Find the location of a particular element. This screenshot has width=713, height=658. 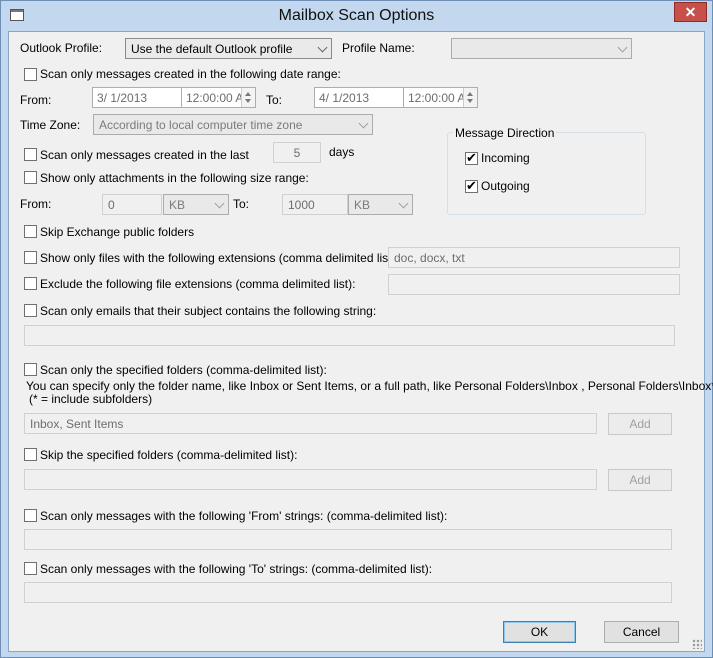

close-button: ✕ is located at coordinates (690, 12).